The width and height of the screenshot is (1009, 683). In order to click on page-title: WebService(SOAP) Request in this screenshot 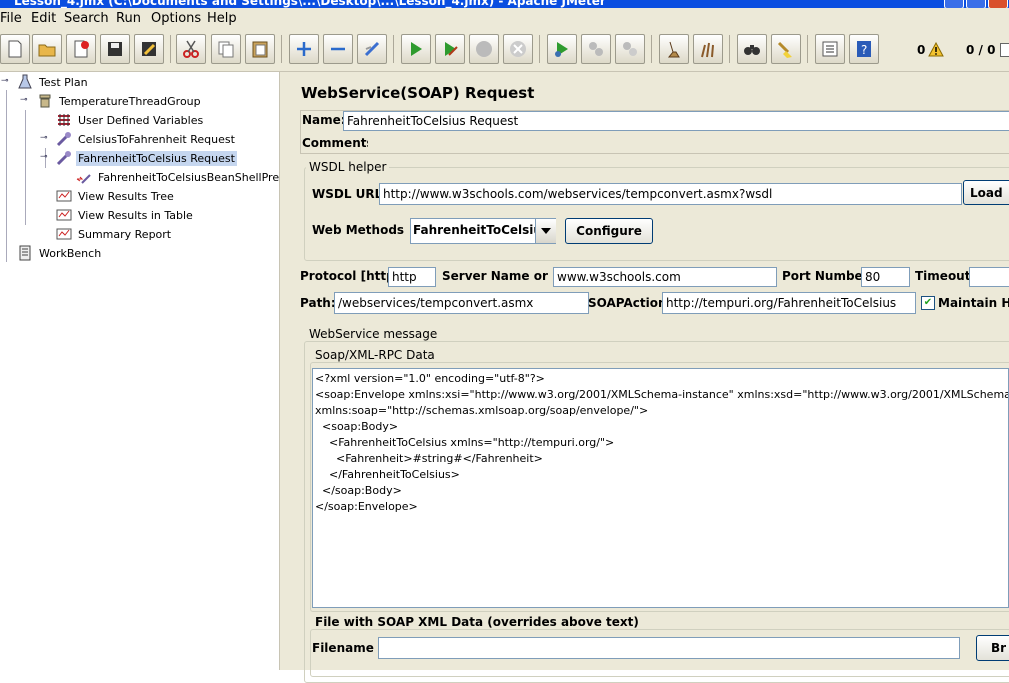, I will do `click(418, 93)`.